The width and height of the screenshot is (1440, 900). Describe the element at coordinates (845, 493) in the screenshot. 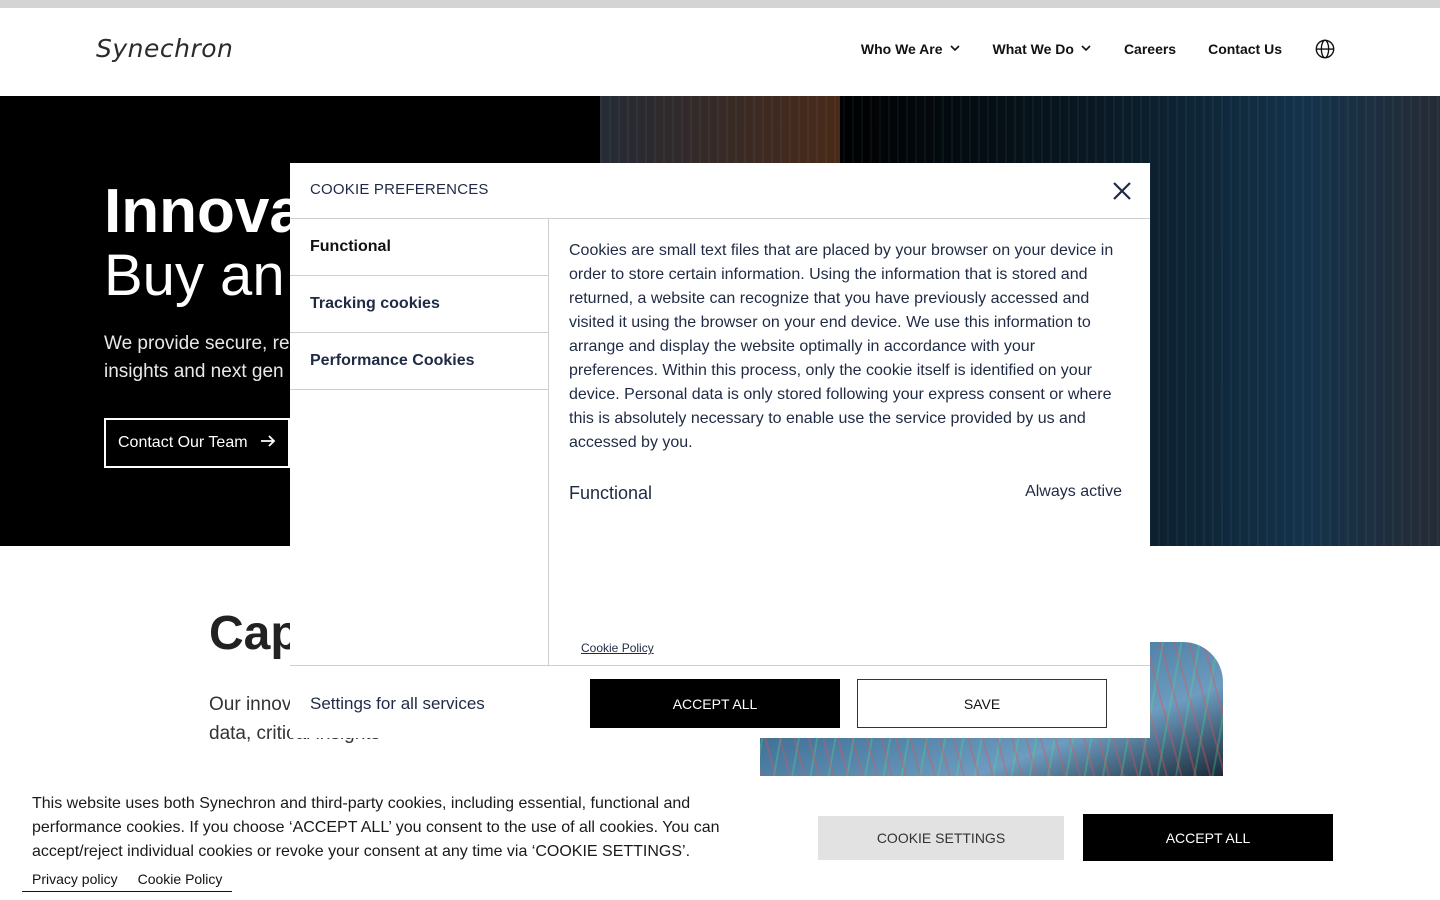

I see `functional-row: Functional Always active` at that location.